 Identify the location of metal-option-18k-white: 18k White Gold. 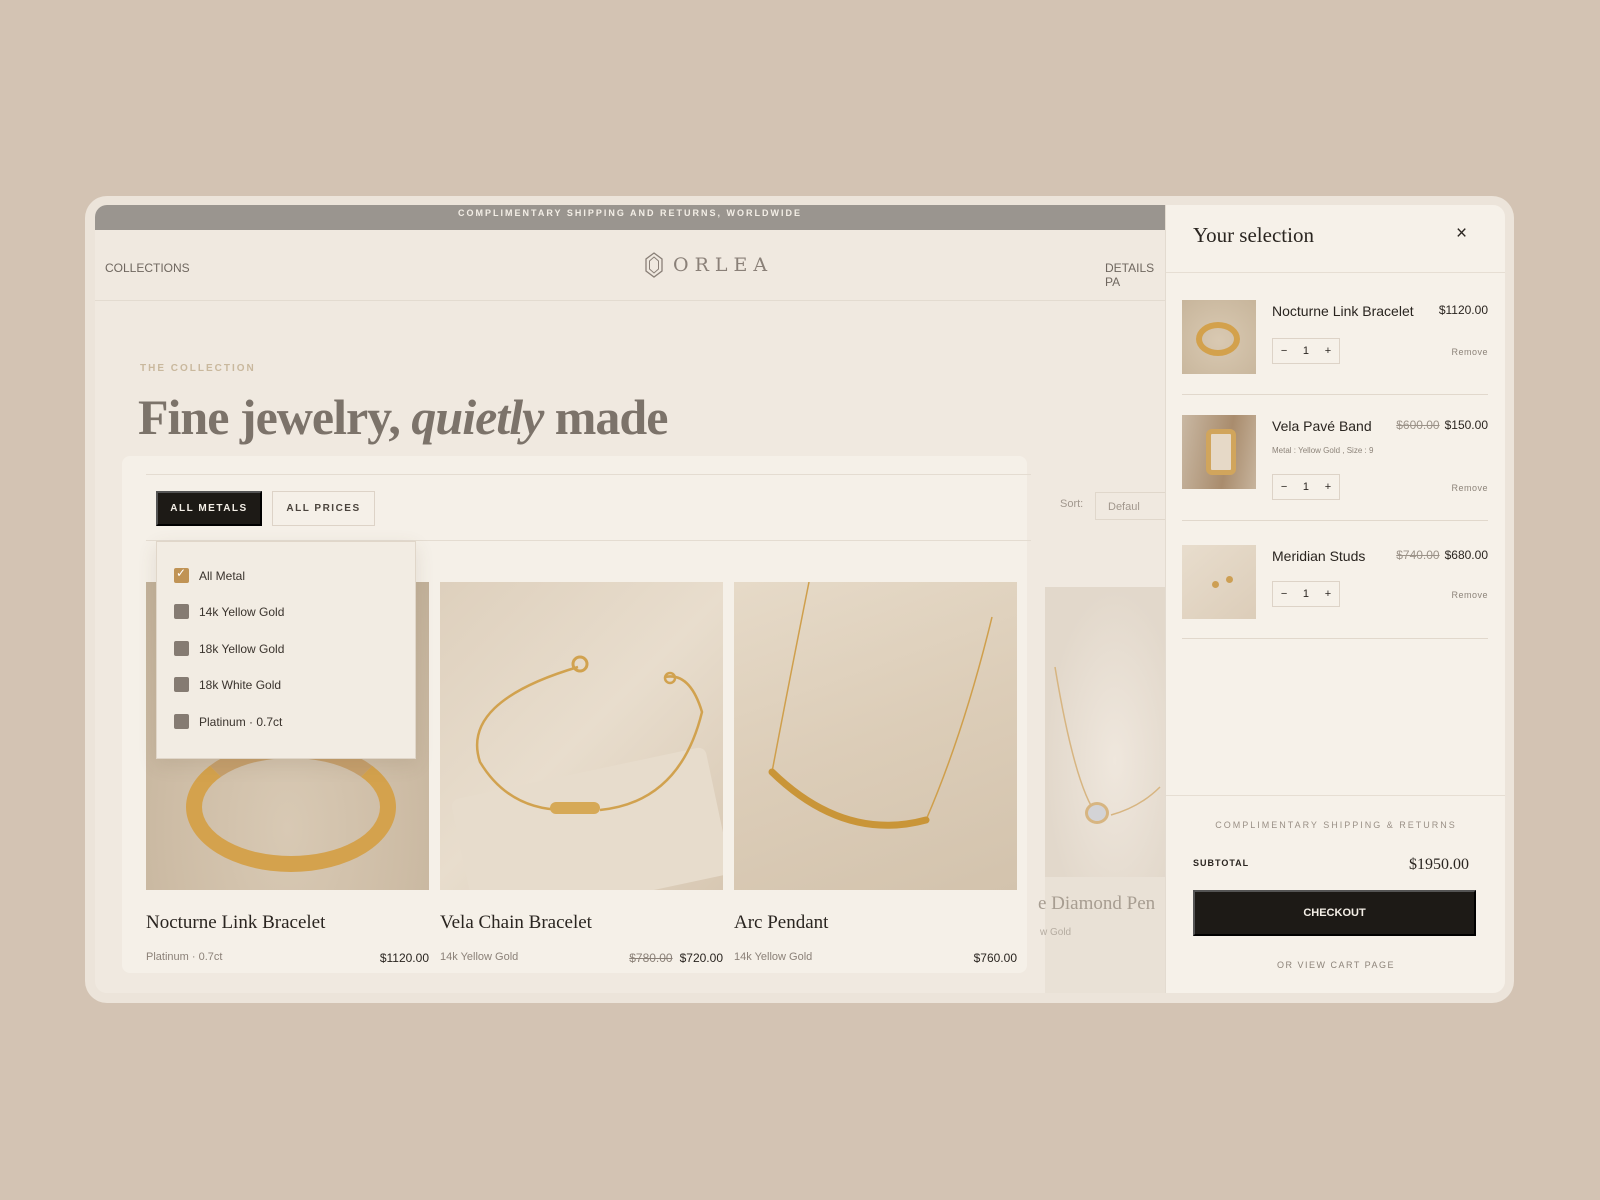
(227, 684).